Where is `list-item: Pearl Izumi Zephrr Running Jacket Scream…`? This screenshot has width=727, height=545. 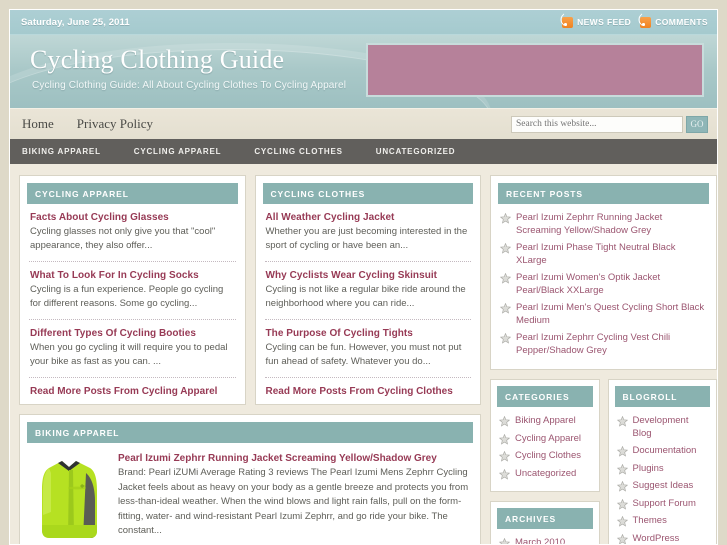
list-item: Pearl Izumi Zephrr Running Jacket Scream… is located at coordinates (603, 224).